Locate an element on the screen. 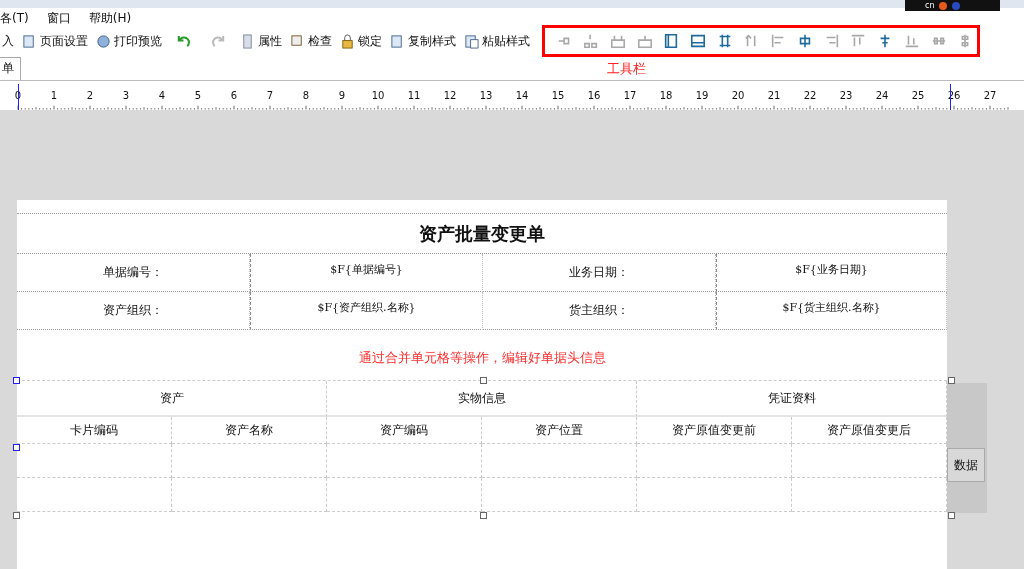  tray-label: cn is located at coordinates (930, 5).